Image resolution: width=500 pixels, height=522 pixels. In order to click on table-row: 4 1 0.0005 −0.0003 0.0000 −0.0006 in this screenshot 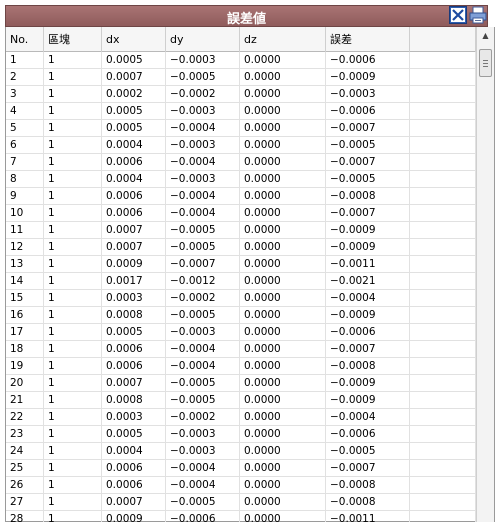, I will do `click(241, 111)`.